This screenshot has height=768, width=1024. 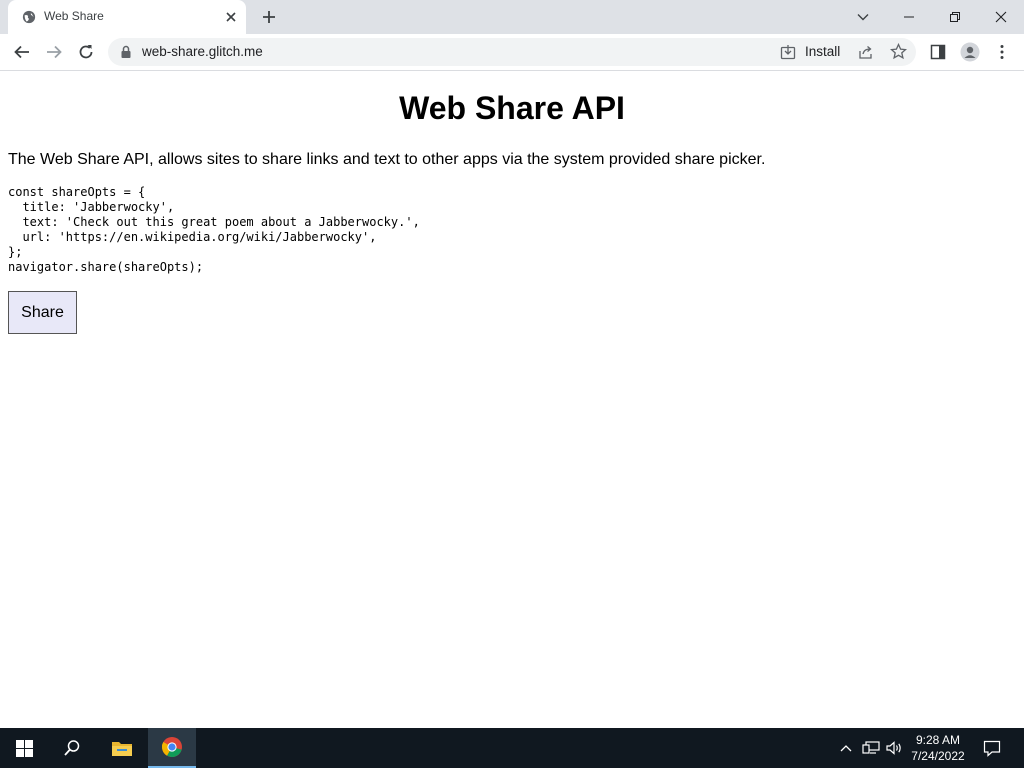 I want to click on chrome-taskbar-button, so click(x=172, y=748).